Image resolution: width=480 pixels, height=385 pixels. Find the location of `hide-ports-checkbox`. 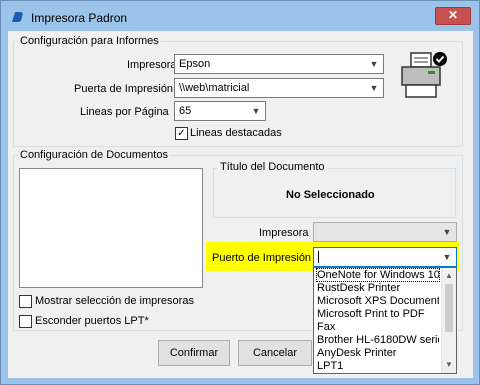

hide-ports-checkbox is located at coordinates (25, 321).